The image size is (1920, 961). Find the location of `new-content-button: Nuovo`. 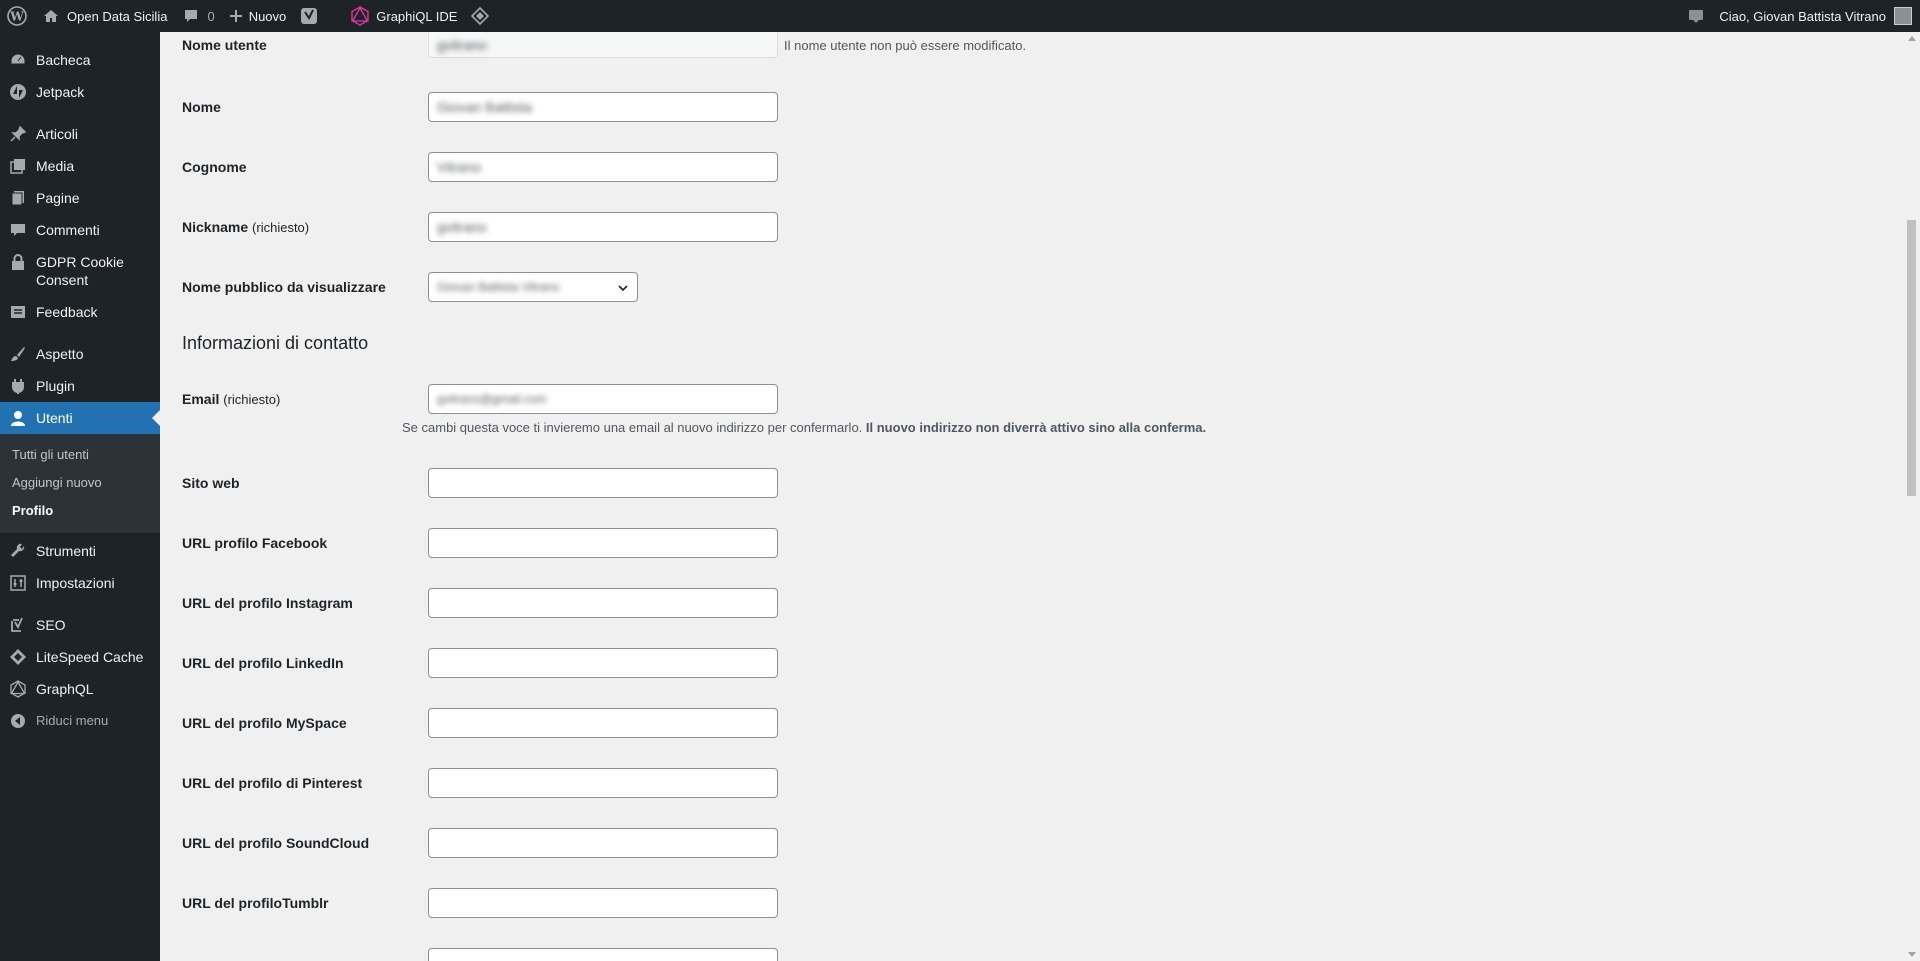

new-content-button: Nuovo is located at coordinates (258, 16).